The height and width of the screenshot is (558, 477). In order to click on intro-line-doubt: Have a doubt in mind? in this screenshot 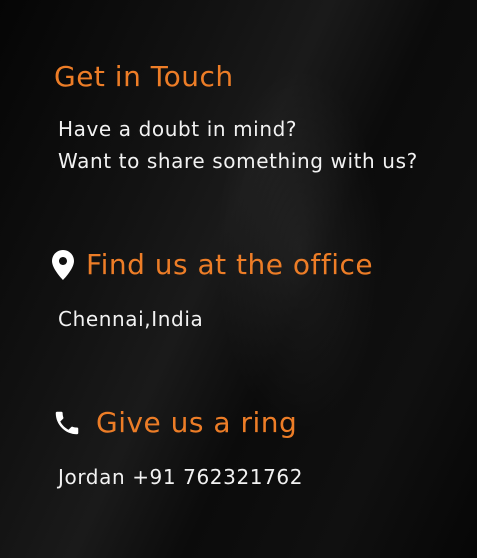, I will do `click(178, 129)`.